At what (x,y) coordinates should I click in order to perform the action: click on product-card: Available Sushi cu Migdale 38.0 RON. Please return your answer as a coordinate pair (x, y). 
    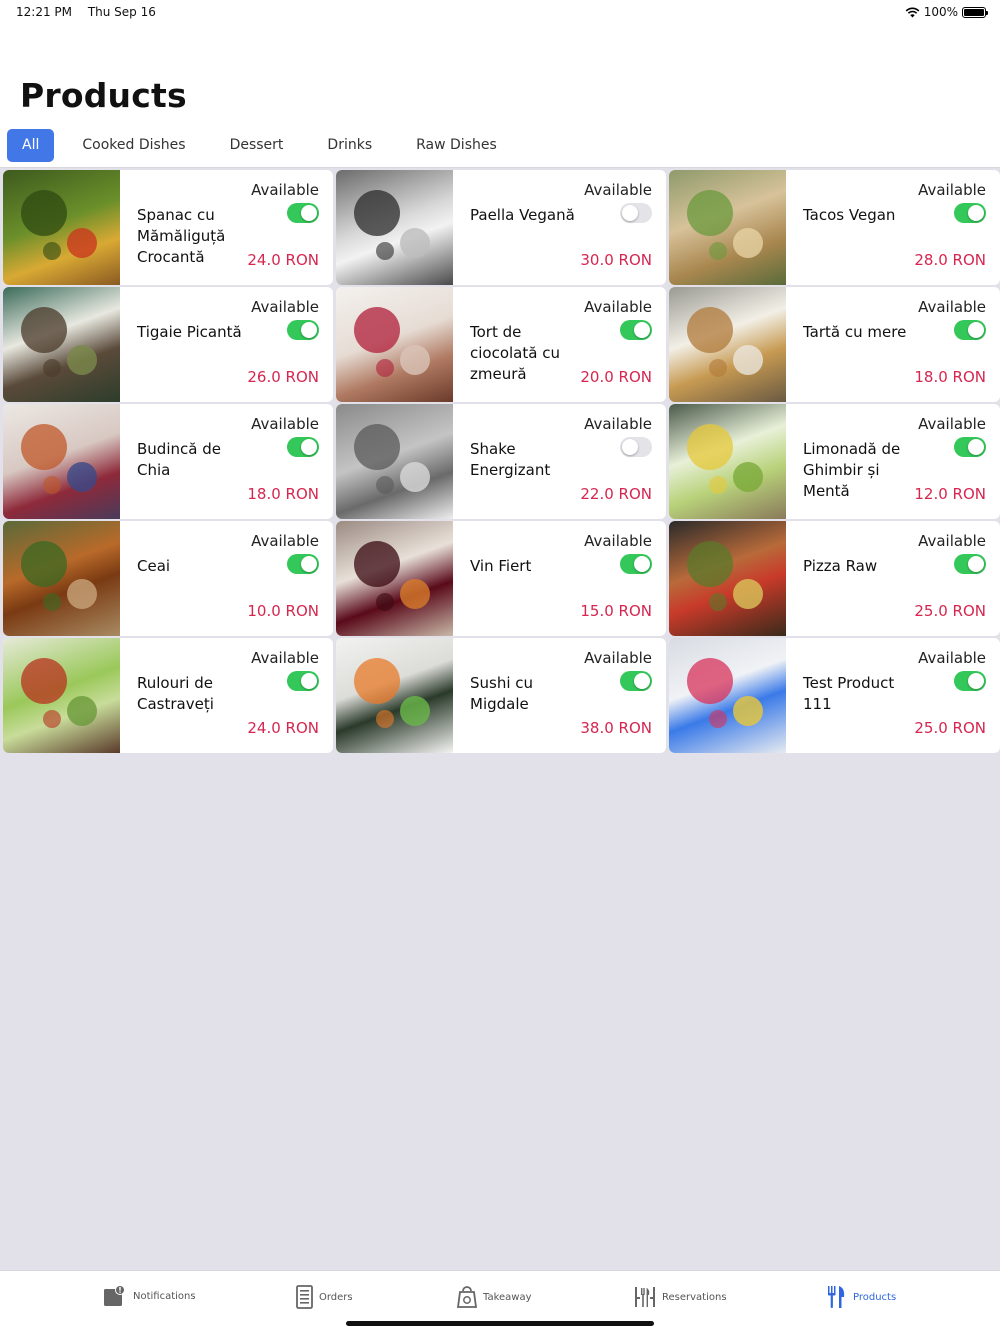
    Looking at the image, I should click on (501, 695).